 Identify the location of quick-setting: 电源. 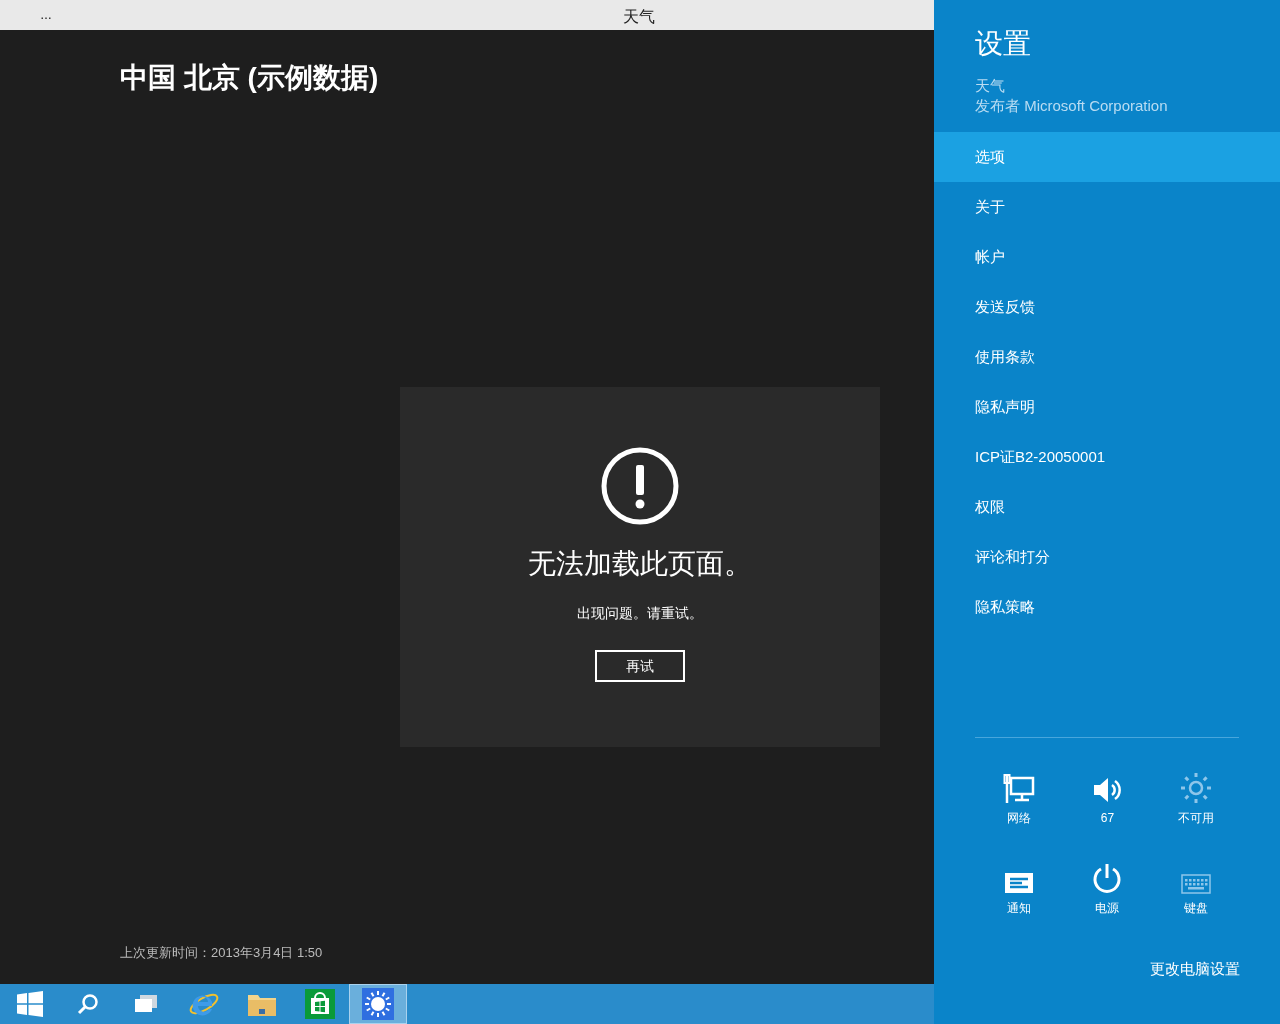
(1107, 883).